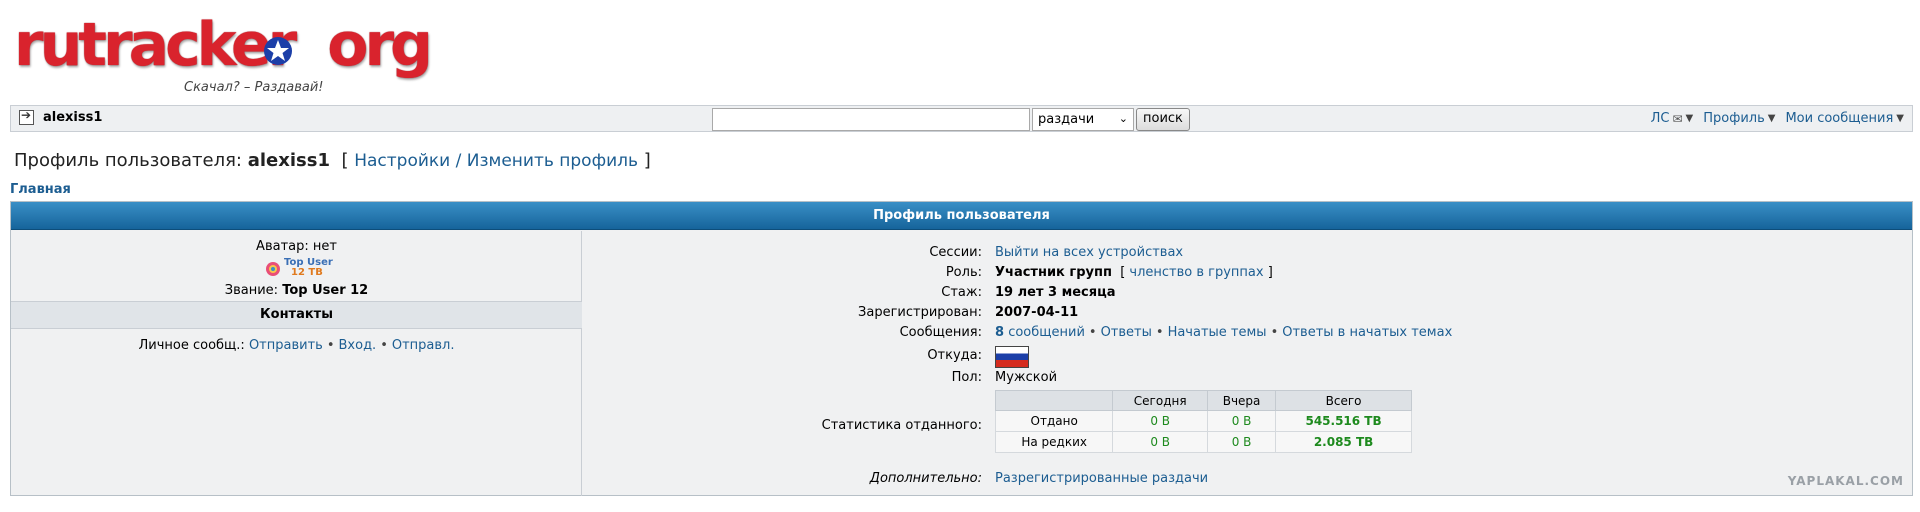 The height and width of the screenshot is (512, 1920). I want to click on location-row: Откуда:, so click(1247, 357).